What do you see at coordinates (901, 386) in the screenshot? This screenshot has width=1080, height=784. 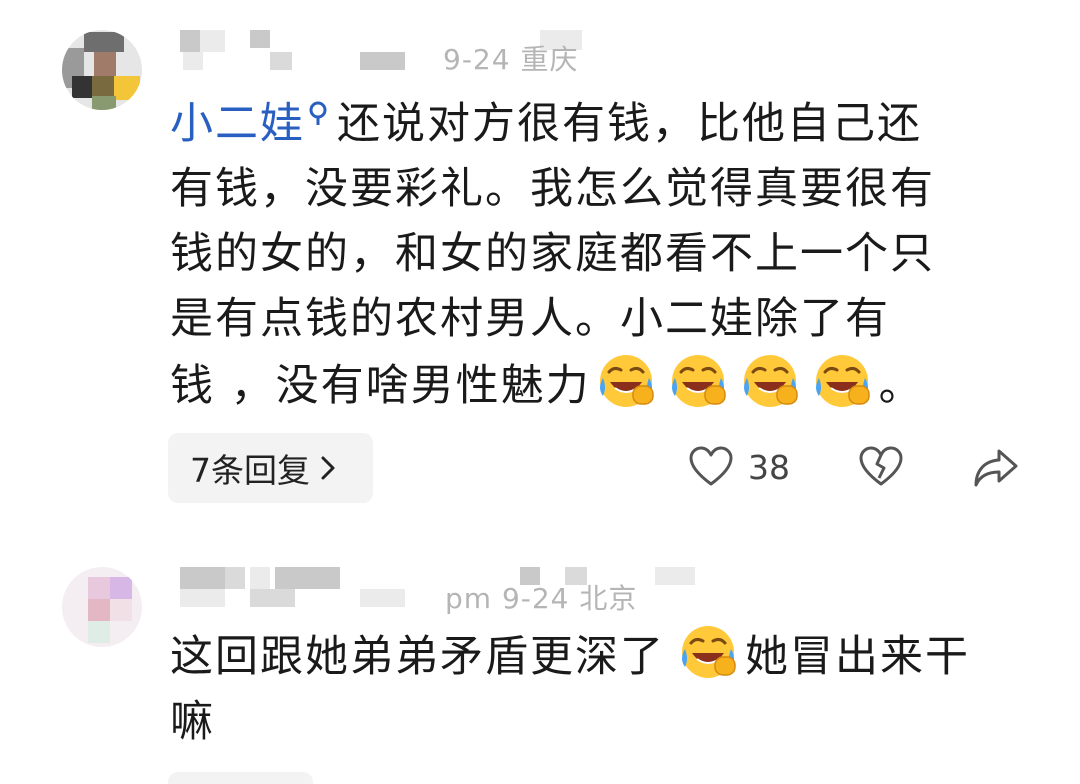 I see `comment-trailing-punct: 。` at bounding box center [901, 386].